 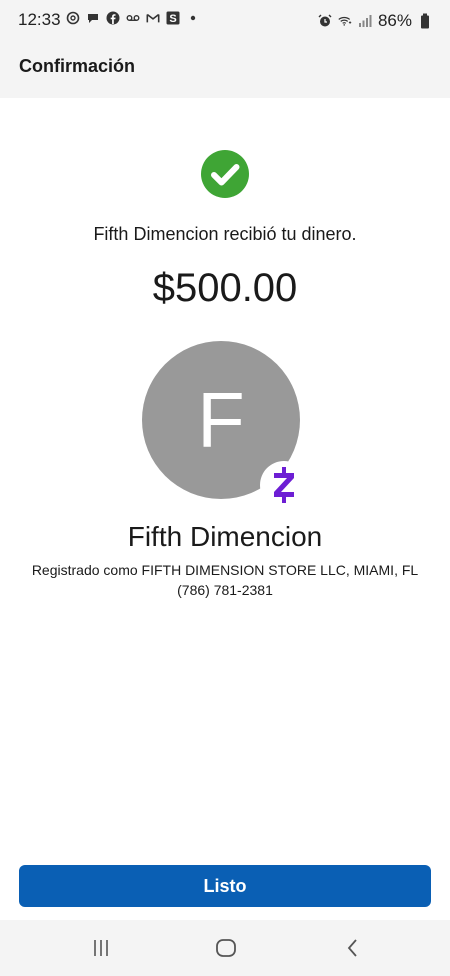 What do you see at coordinates (325, 21) in the screenshot?
I see `alarm-icon` at bounding box center [325, 21].